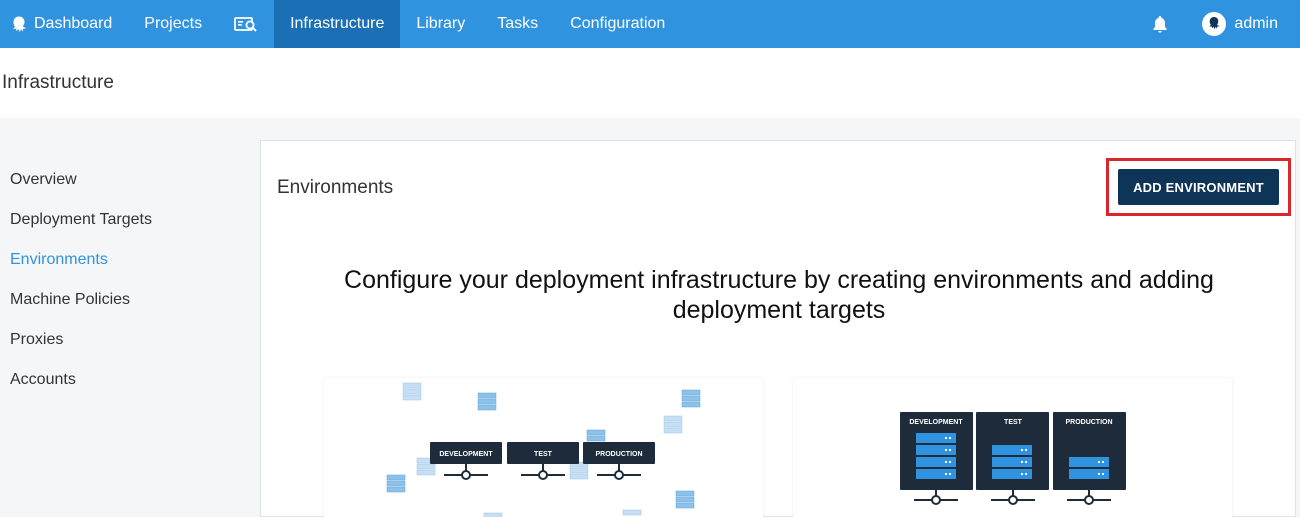 This screenshot has height=517, width=1300. I want to click on nav-tasks: Tasks, so click(517, 24).